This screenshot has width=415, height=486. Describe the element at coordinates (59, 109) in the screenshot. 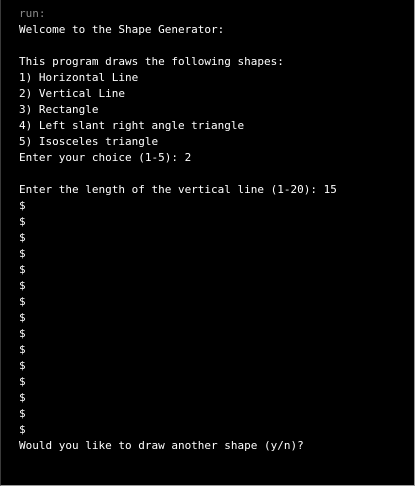

I see `menu-item-rectangle: 3) Rectangle` at that location.